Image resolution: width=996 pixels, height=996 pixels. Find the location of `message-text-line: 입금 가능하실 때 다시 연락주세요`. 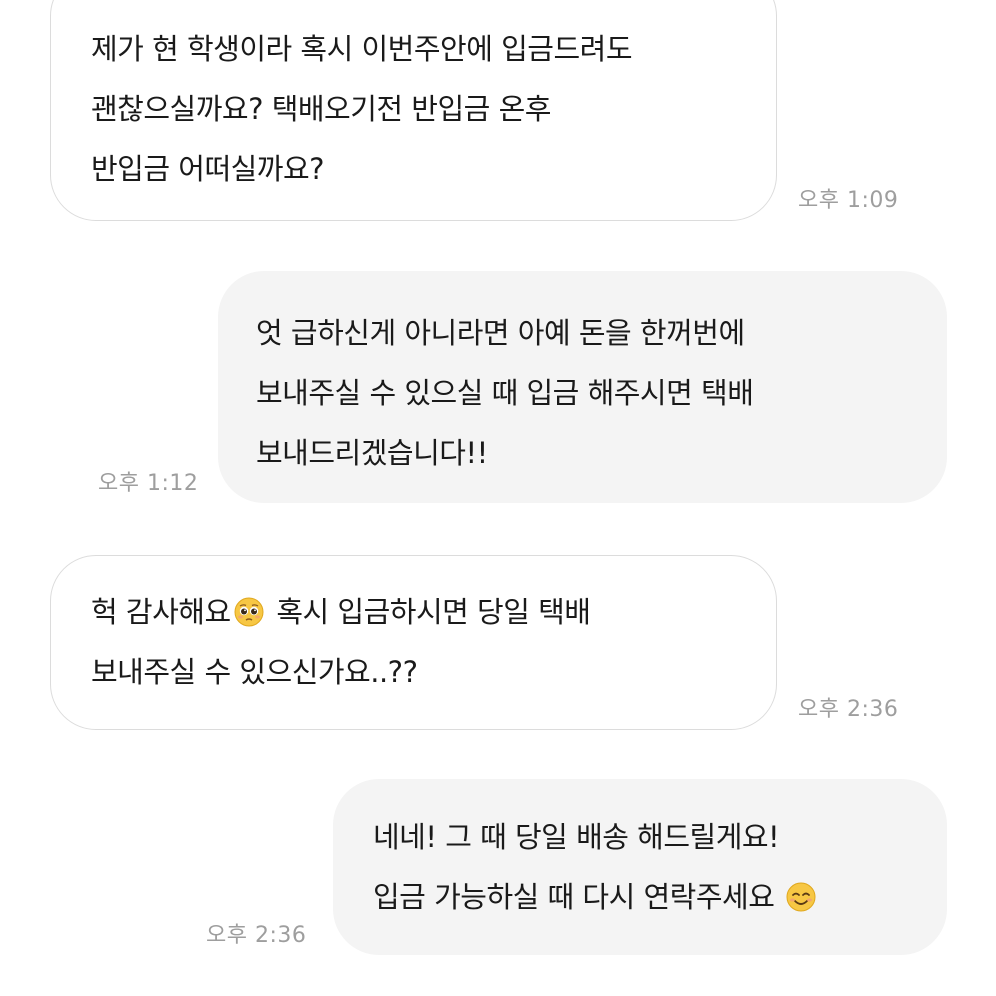

message-text-line: 입금 가능하실 때 다시 연락주세요 is located at coordinates (645, 897).